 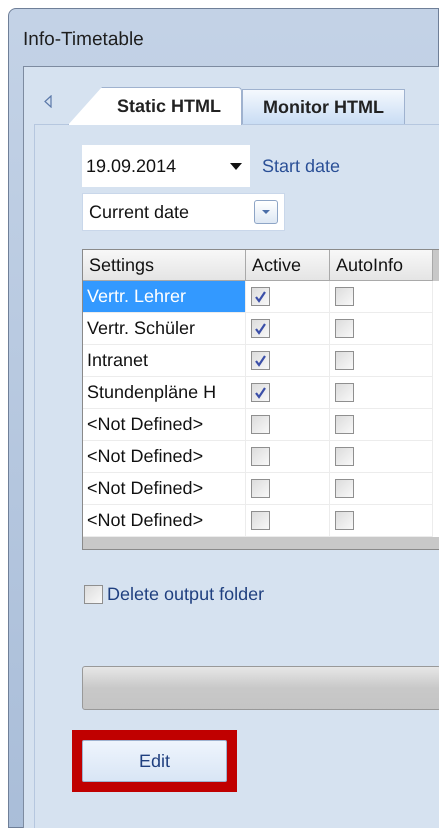 I want to click on column-header: Active, so click(x=288, y=265).